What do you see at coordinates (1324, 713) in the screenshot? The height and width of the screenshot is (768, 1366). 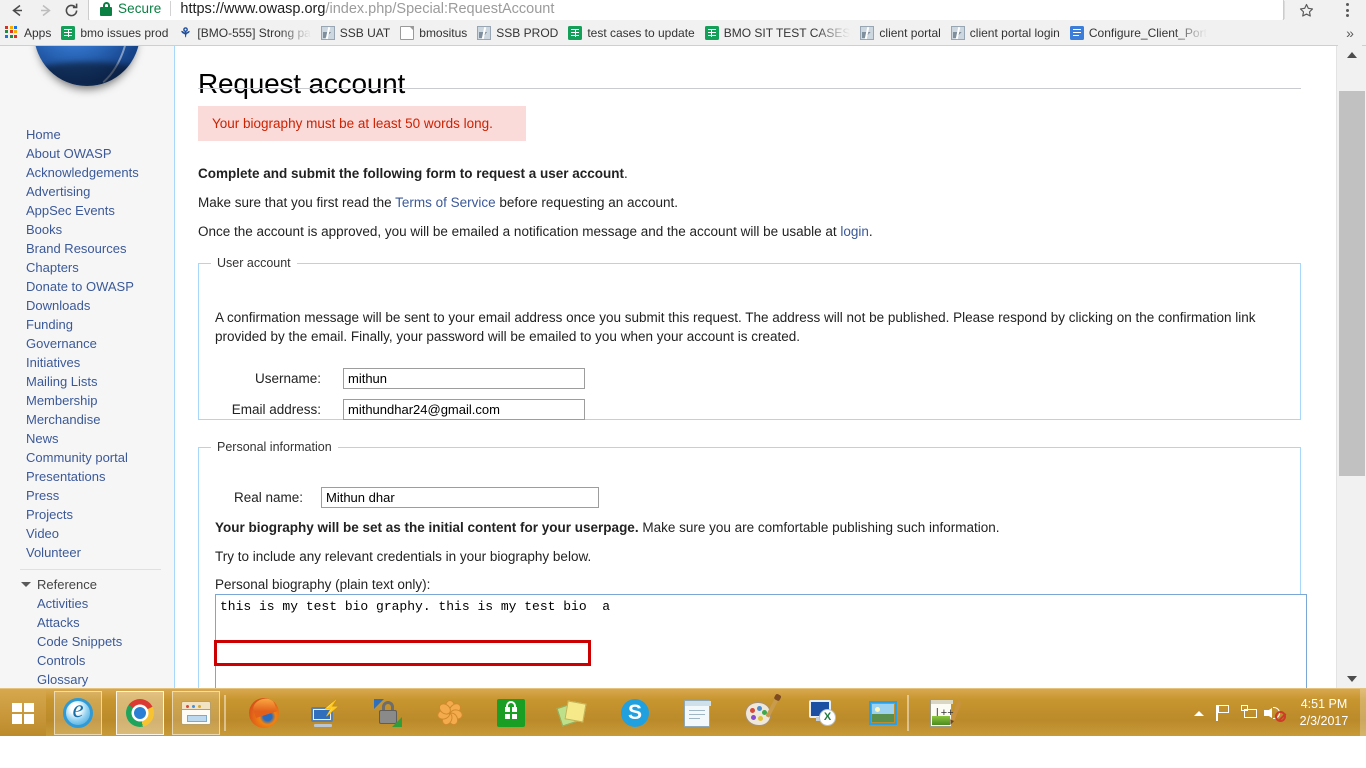 I see `clock: 4:51 PM 2/3/2017` at bounding box center [1324, 713].